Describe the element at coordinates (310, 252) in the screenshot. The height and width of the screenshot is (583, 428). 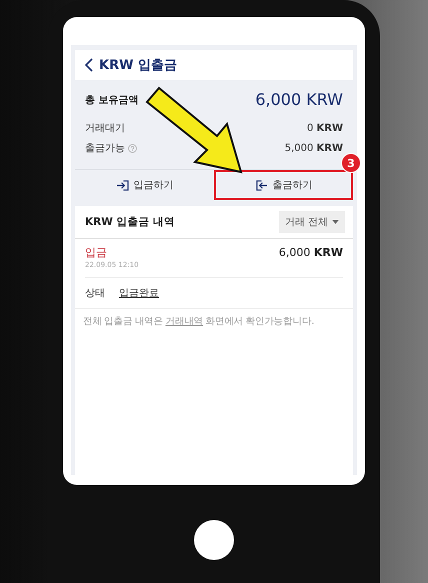
I see `entry-amount: 6,000 KRW` at that location.